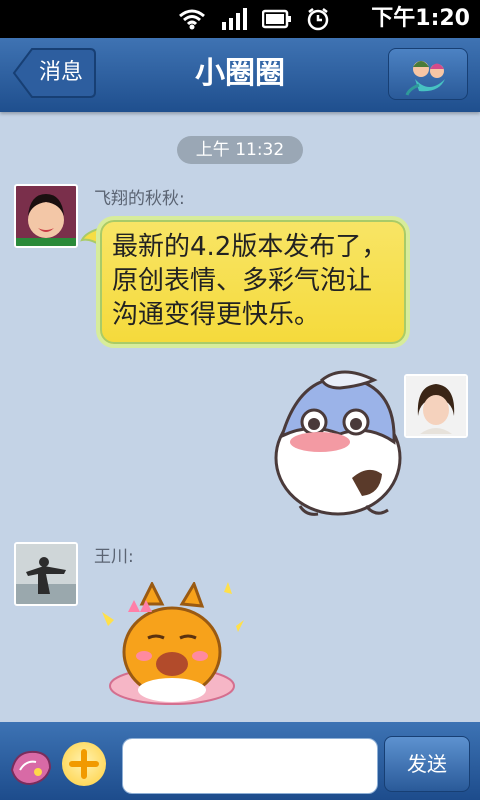 The height and width of the screenshot is (800, 480). I want to click on wifi-icon, so click(192, 19).